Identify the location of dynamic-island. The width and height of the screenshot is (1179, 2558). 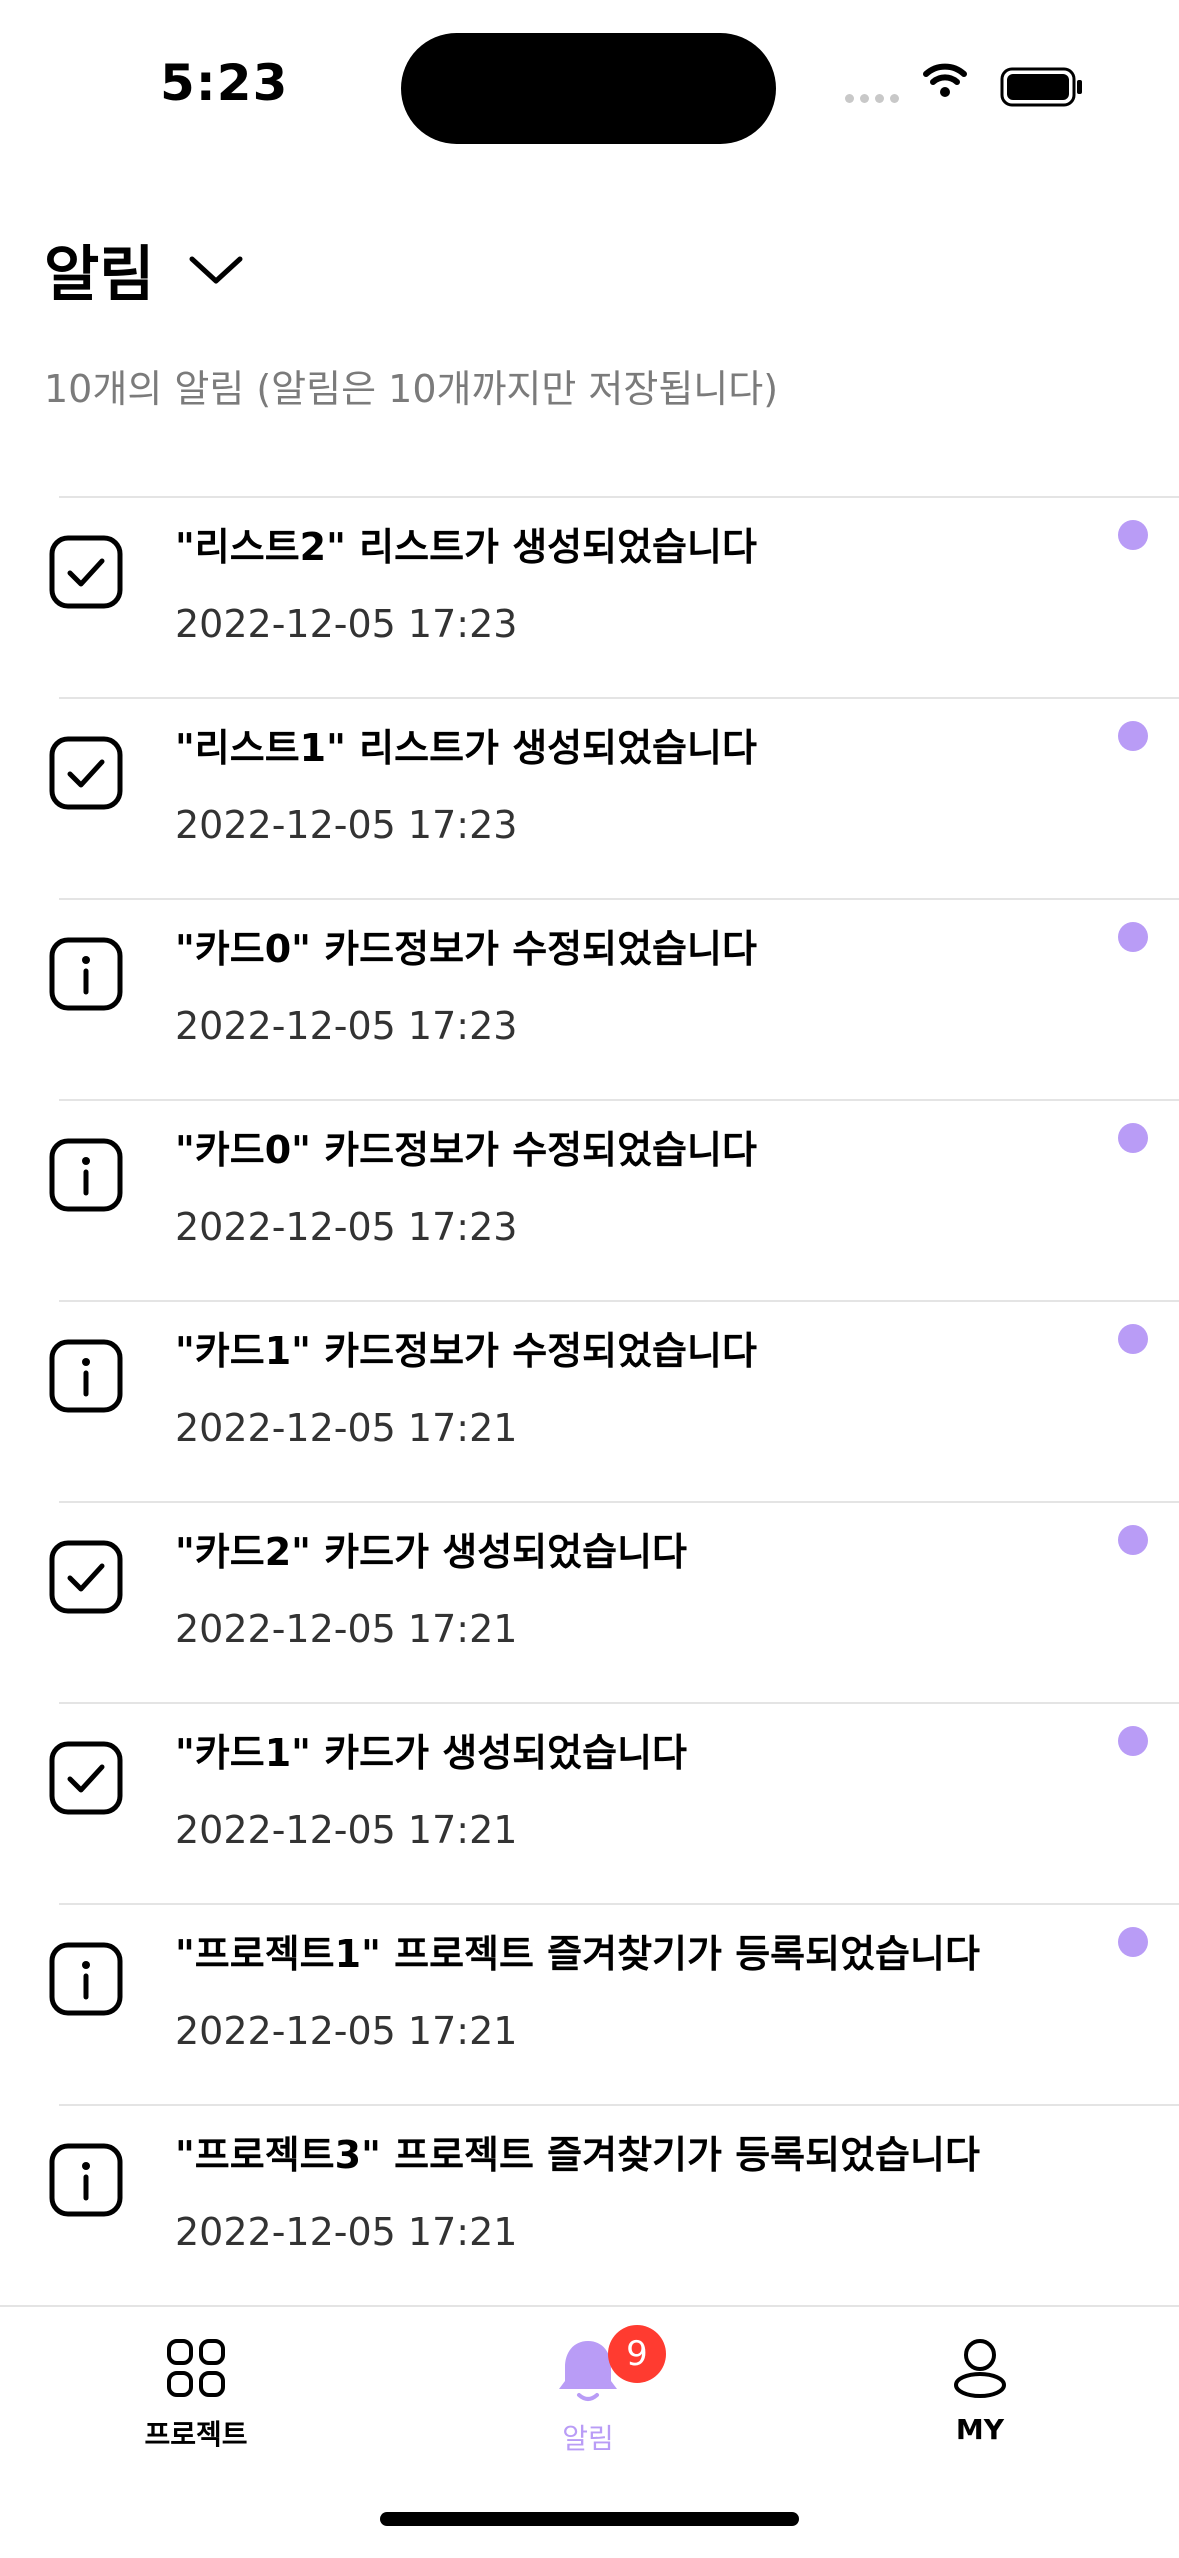
(588, 88).